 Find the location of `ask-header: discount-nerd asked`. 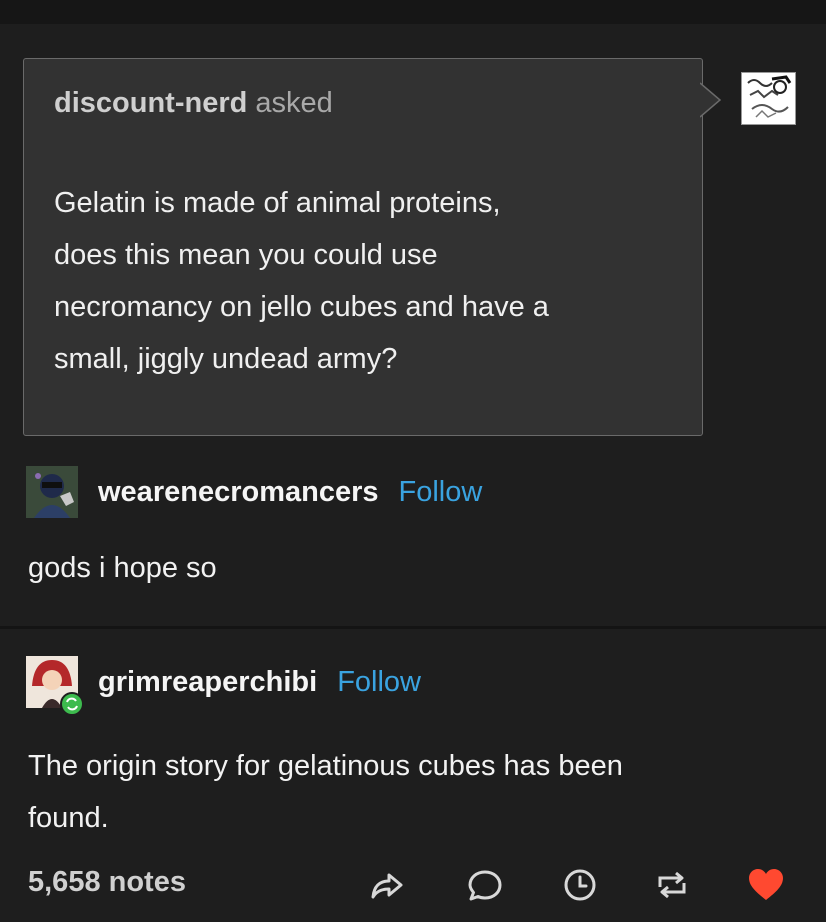

ask-header: discount-nerd asked is located at coordinates (193, 103).